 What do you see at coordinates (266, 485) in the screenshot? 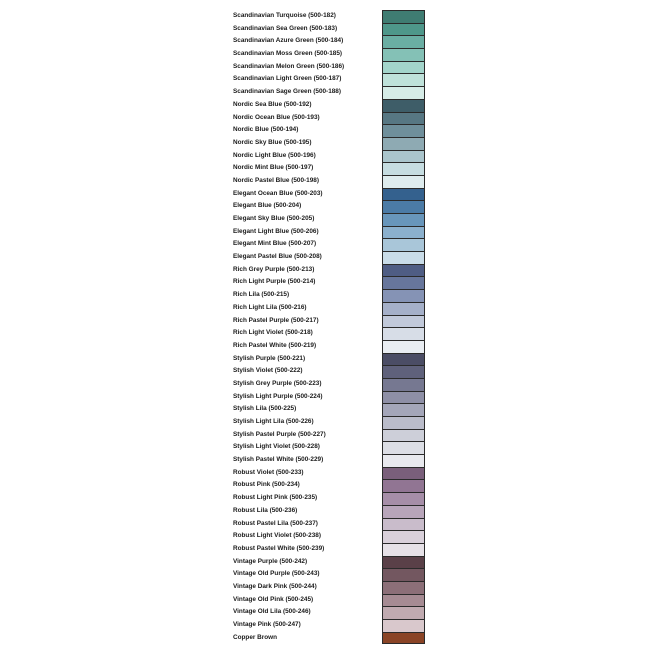
I see `color-name: Robust Pink (500-234)` at bounding box center [266, 485].